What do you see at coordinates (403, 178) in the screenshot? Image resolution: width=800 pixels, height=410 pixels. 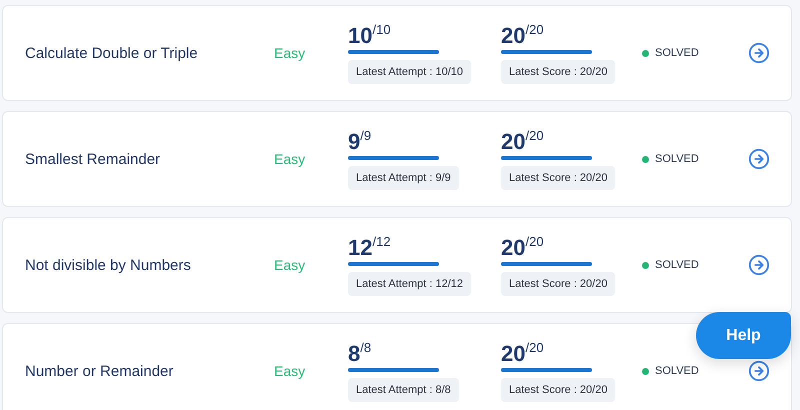 I see `latest-label: Latest Attempt : 9/9` at bounding box center [403, 178].